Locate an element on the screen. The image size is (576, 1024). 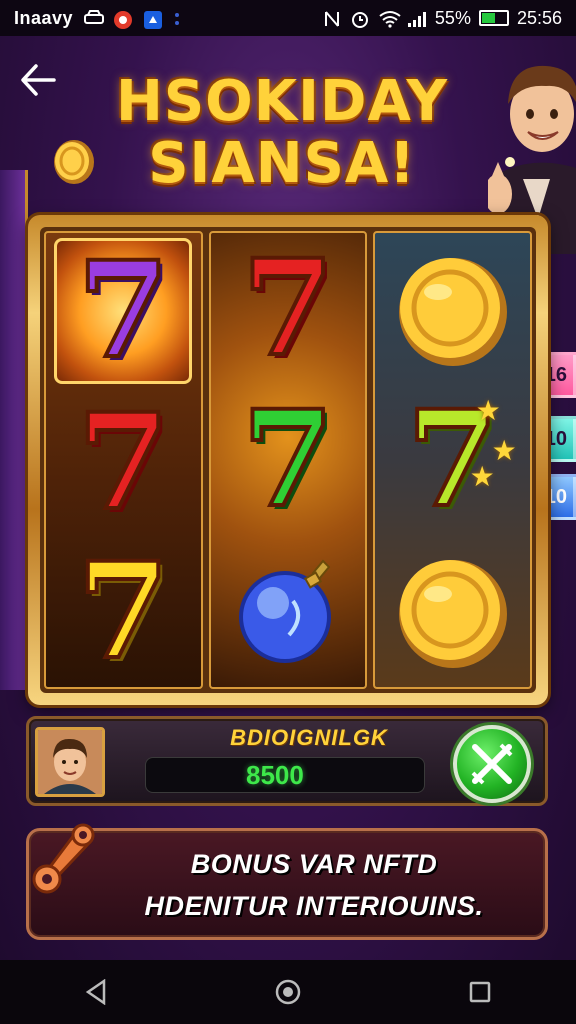
crossed-tools-icon is located at coordinates (492, 764).